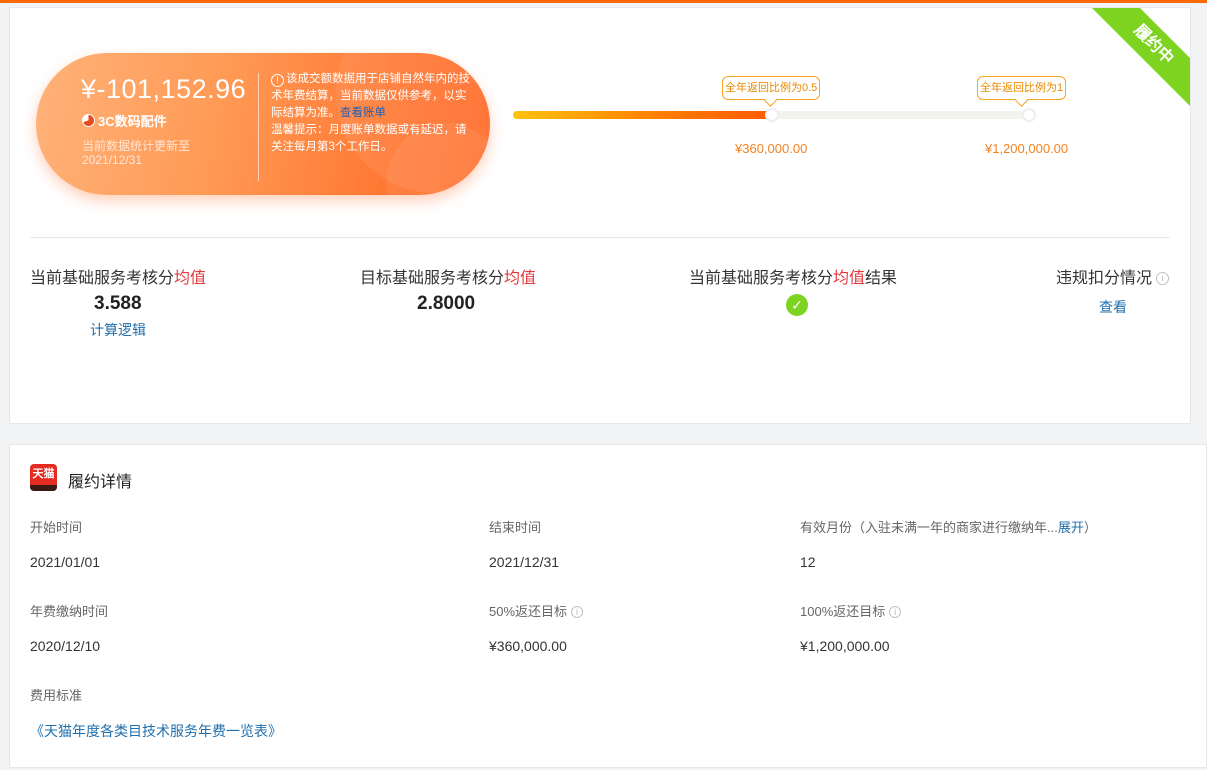  What do you see at coordinates (1027, 148) in the screenshot?
I see `milestone-amount: ¥1,200,000.00` at bounding box center [1027, 148].